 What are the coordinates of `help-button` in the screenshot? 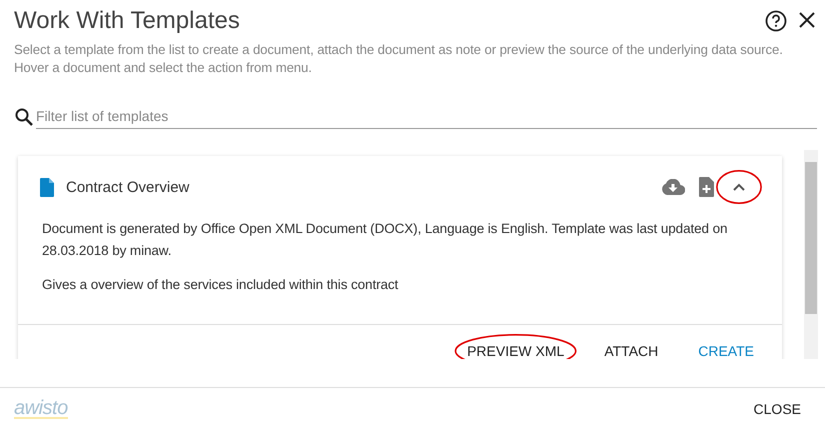 It's located at (776, 21).